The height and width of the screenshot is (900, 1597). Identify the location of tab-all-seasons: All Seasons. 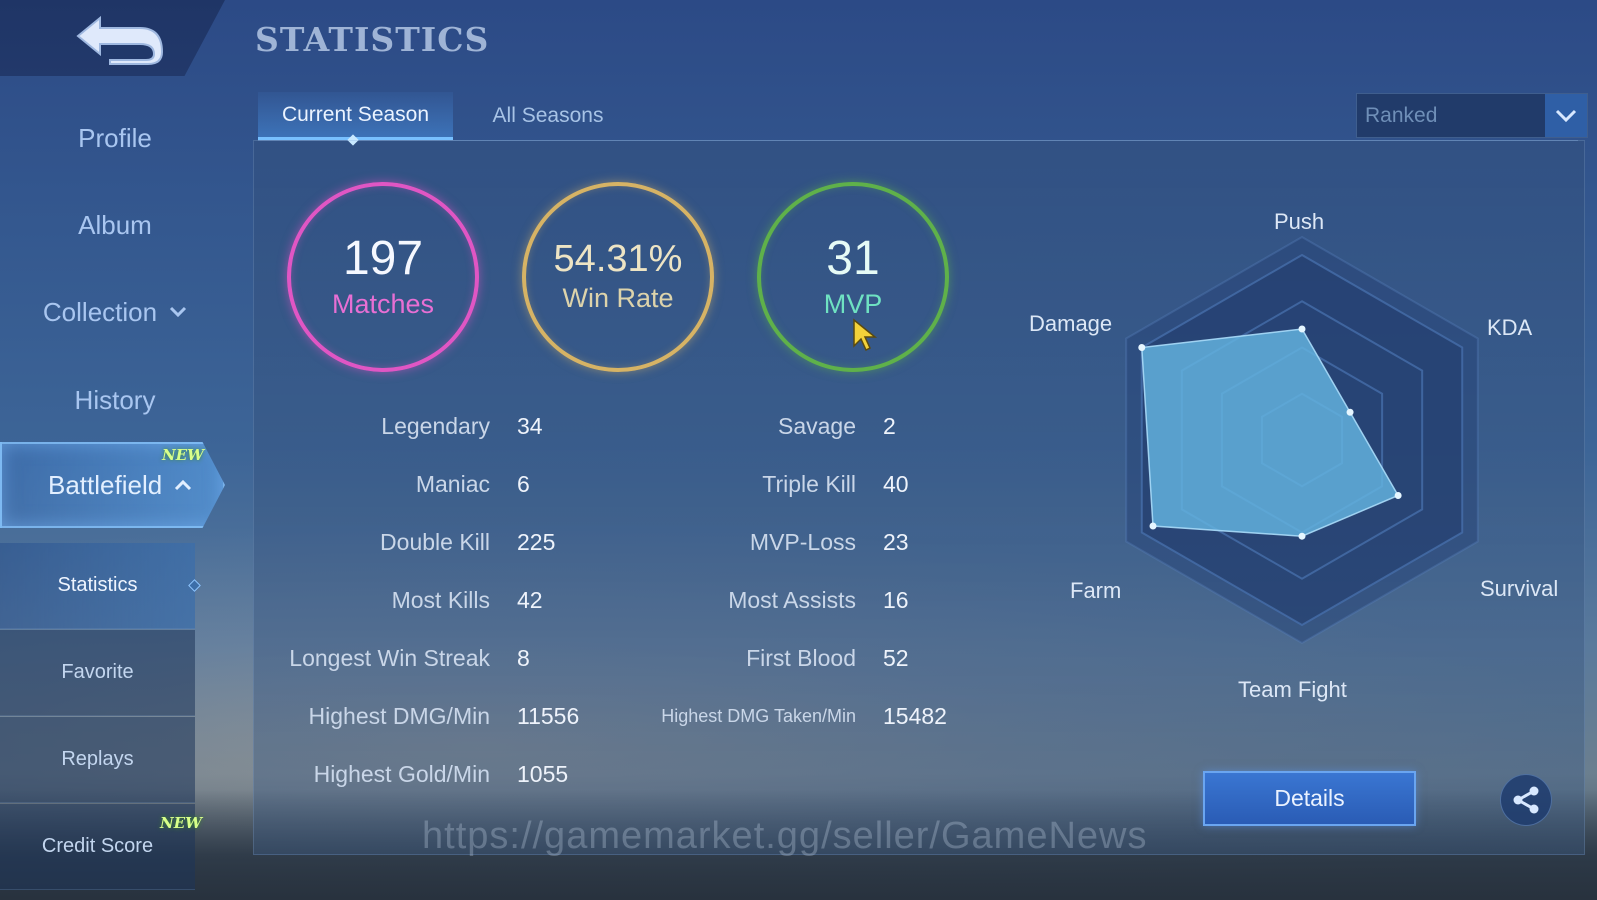
(548, 116).